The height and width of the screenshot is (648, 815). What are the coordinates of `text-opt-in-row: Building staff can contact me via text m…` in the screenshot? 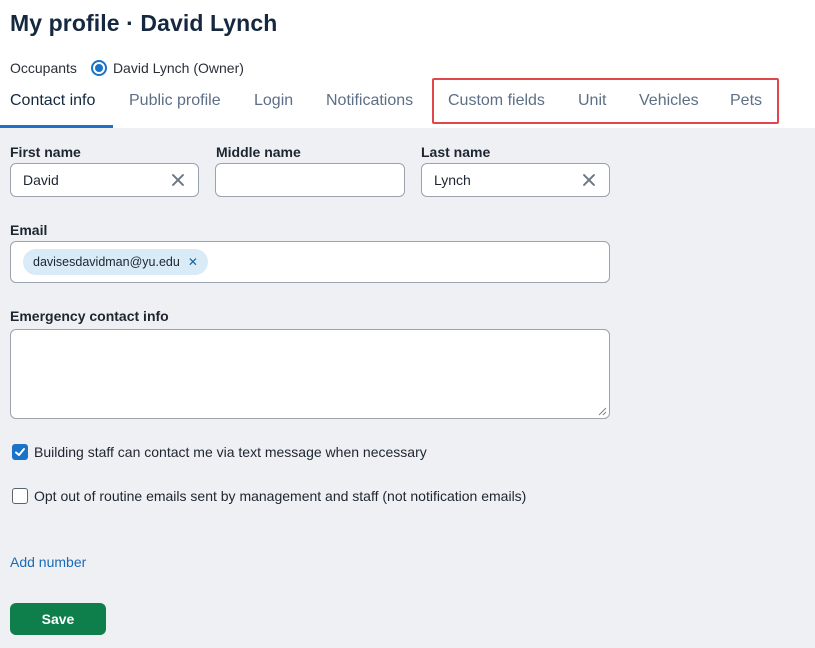 It's located at (219, 452).